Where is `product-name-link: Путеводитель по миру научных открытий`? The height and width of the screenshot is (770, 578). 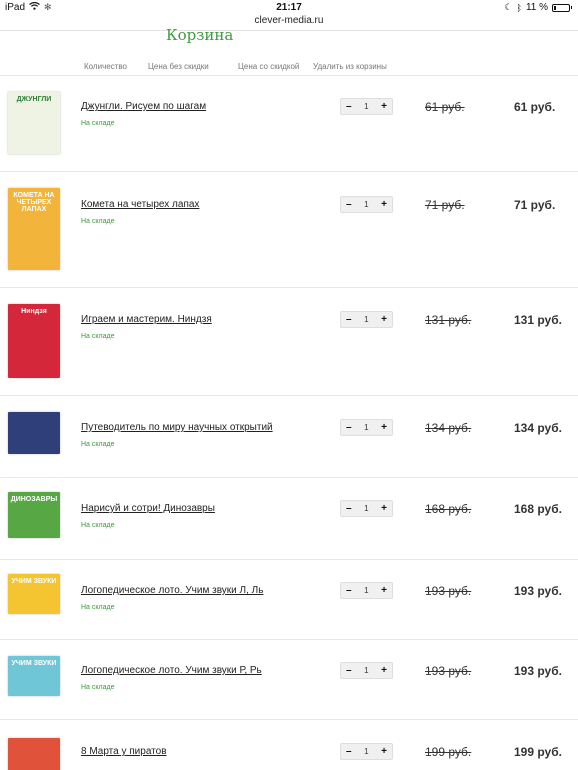 product-name-link: Путеводитель по миру научных открытий is located at coordinates (177, 427).